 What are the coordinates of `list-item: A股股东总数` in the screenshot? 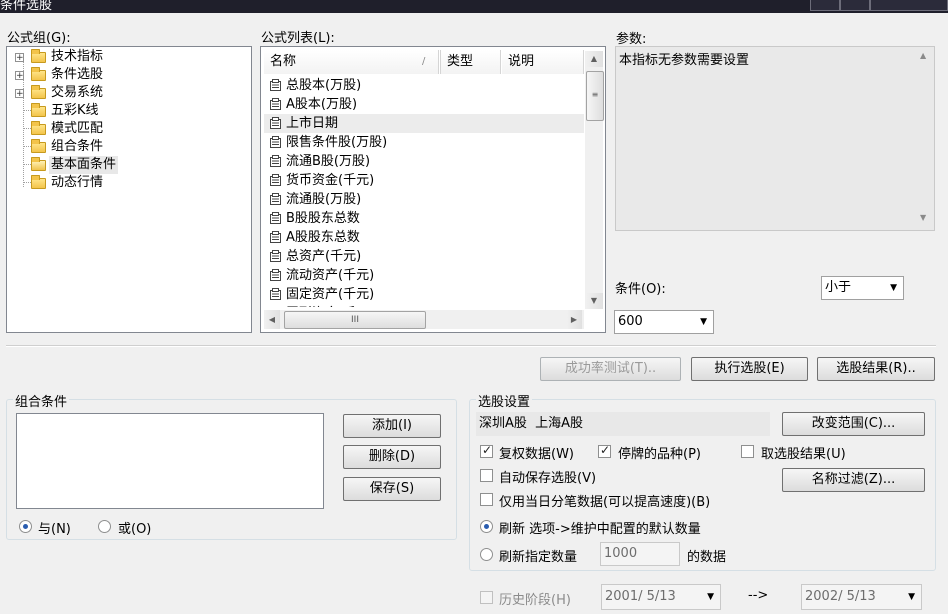 It's located at (424, 237).